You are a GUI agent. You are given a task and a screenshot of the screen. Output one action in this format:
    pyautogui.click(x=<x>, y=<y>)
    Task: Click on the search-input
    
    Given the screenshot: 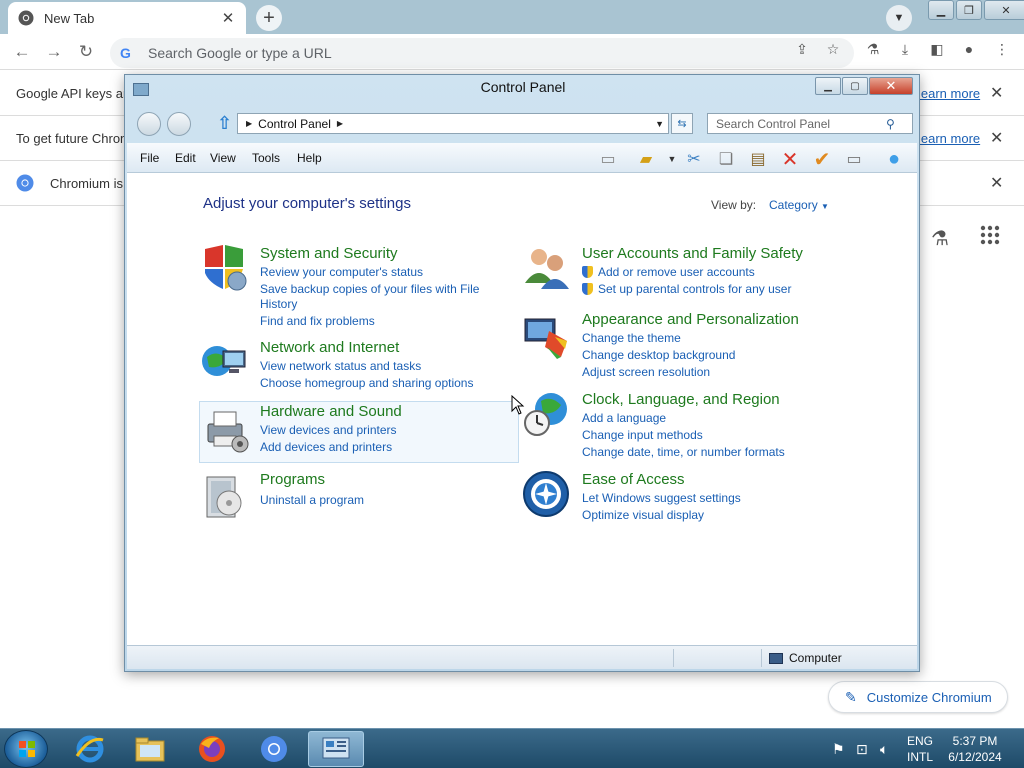 What is the action you would take?
    pyautogui.click(x=797, y=123)
    